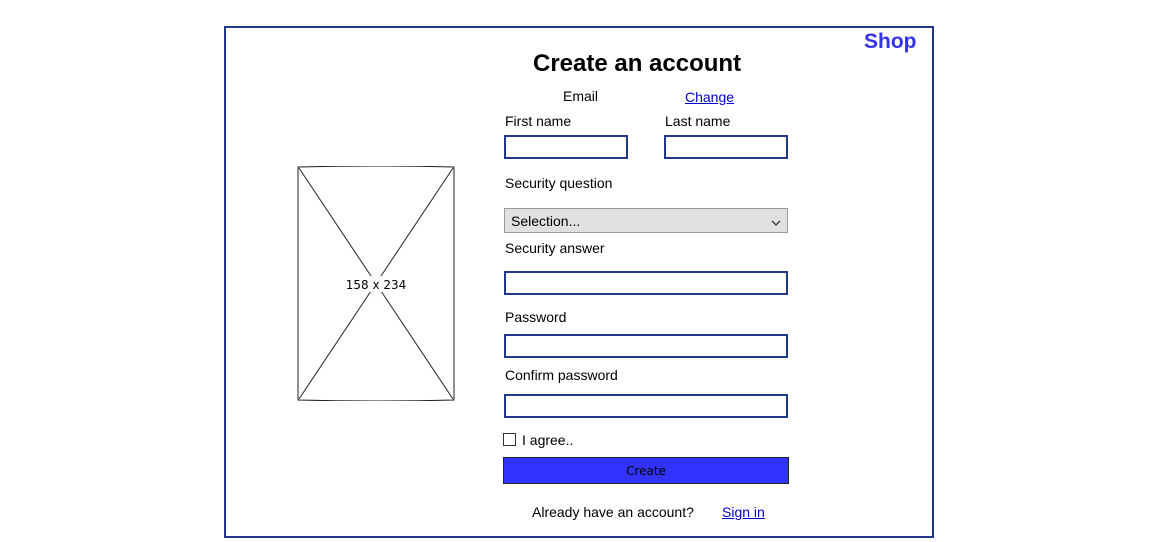 Image resolution: width=1176 pixels, height=542 pixels. Describe the element at coordinates (743, 512) in the screenshot. I see `sign-in-link: Sign in` at that location.